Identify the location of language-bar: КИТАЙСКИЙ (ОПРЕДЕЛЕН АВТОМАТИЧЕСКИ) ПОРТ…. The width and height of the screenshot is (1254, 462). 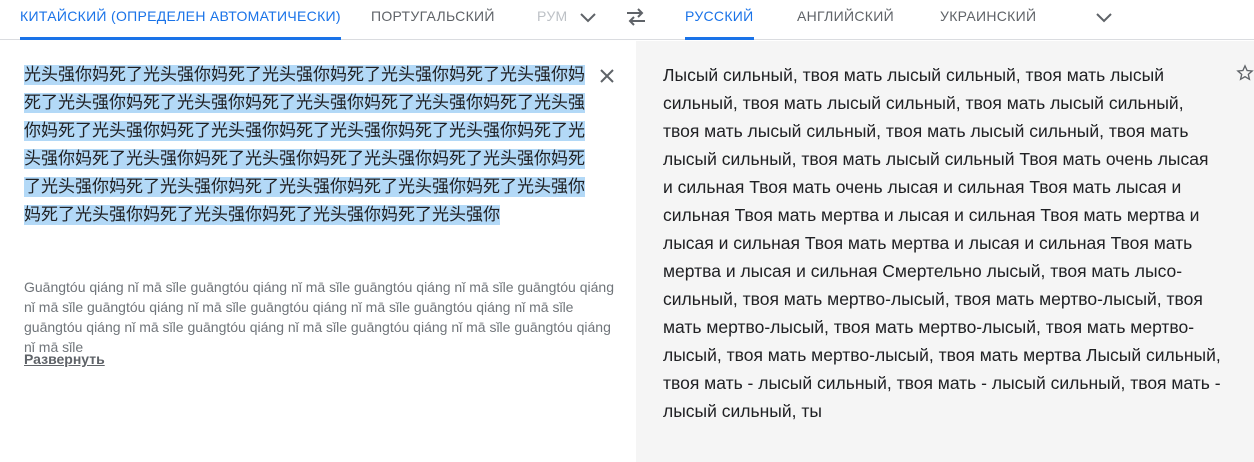
(627, 20).